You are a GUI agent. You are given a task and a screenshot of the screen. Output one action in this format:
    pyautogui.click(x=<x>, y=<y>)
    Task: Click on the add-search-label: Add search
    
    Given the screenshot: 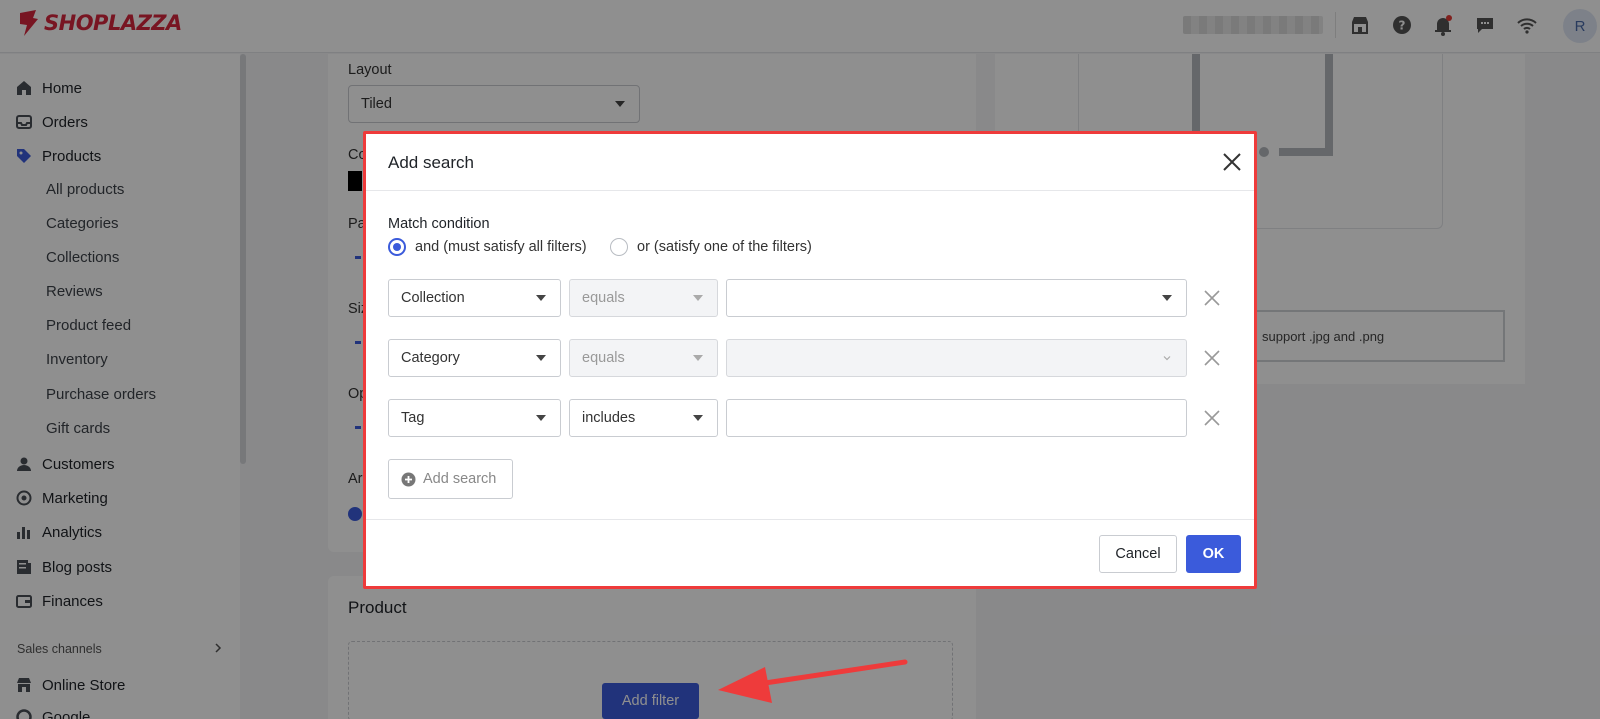 What is the action you would take?
    pyautogui.click(x=460, y=479)
    